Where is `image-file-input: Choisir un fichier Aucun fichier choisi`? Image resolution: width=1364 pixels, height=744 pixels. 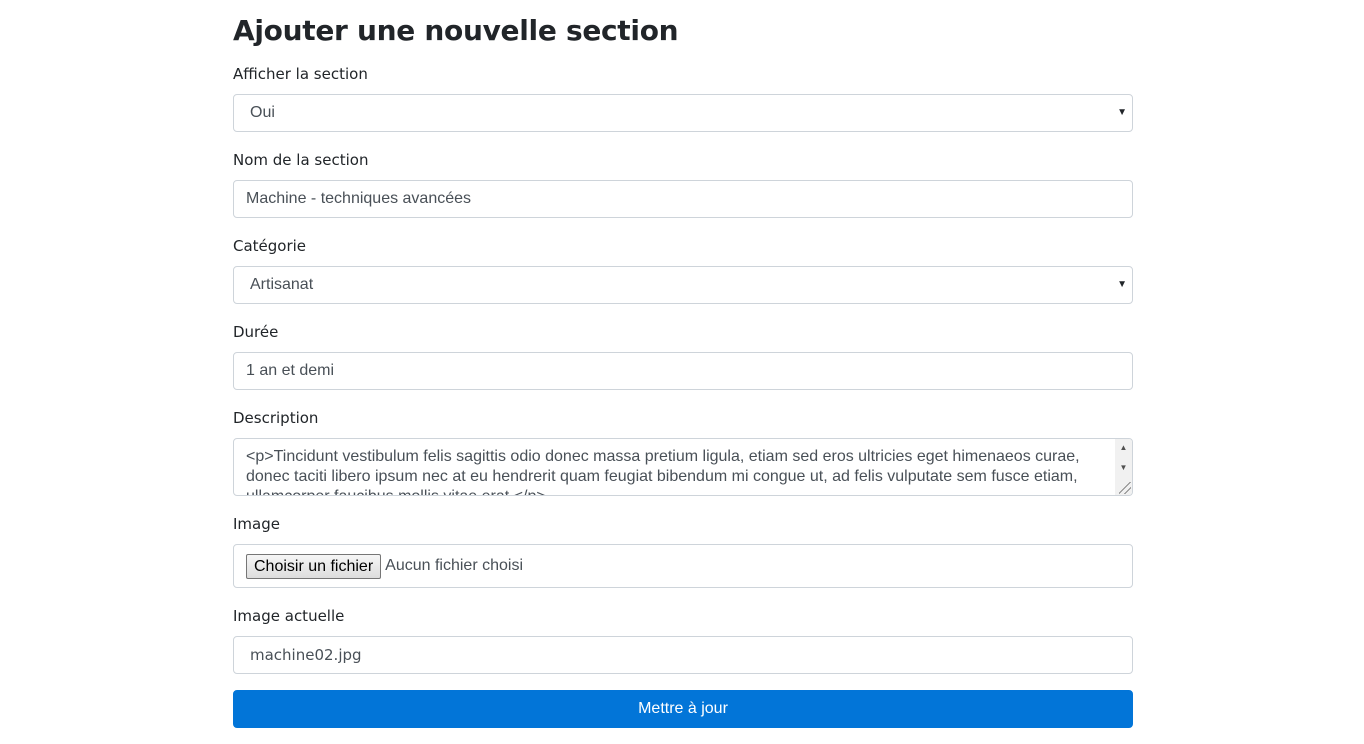
image-file-input: Choisir un fichier Aucun fichier choisi is located at coordinates (683, 566).